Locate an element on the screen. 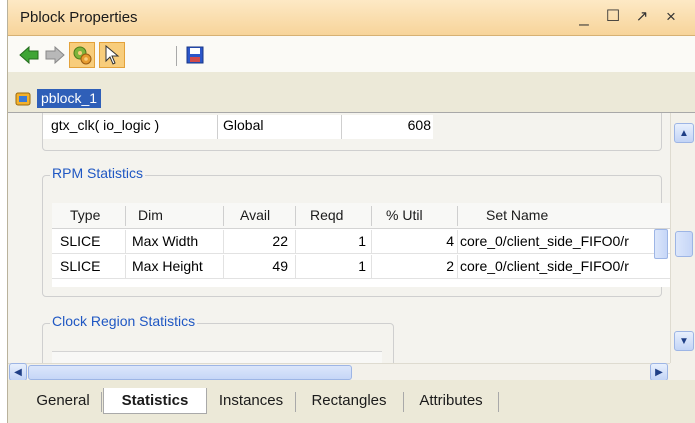  horizontal-scrollbar: ◀ ▶ is located at coordinates (339, 371).